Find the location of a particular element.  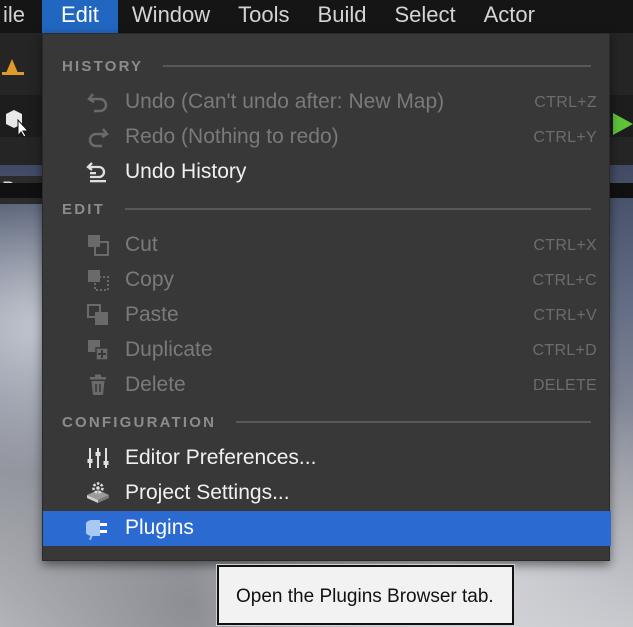

section-label-history: HISTORY is located at coordinates (103, 66).